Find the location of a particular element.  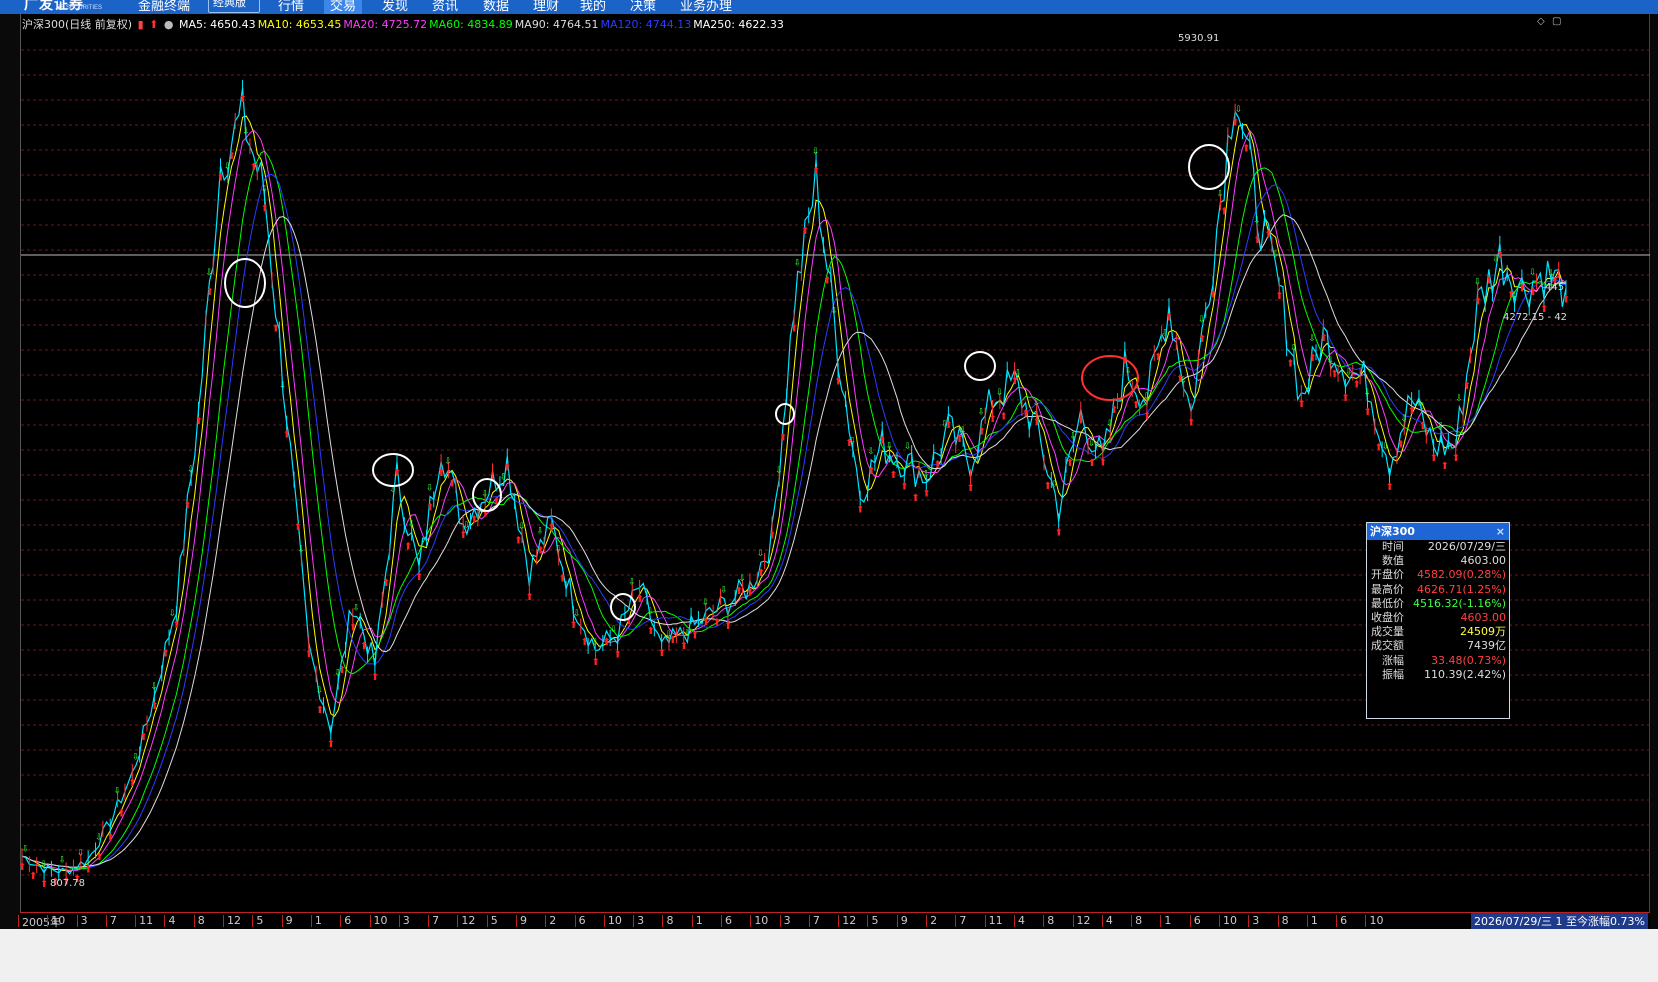

status-bar is located at coordinates (829, 955).